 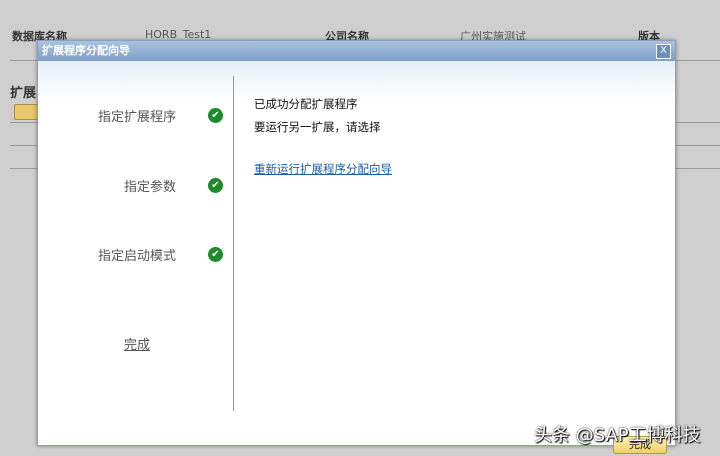 What do you see at coordinates (663, 51) in the screenshot?
I see `close-icon: X` at bounding box center [663, 51].